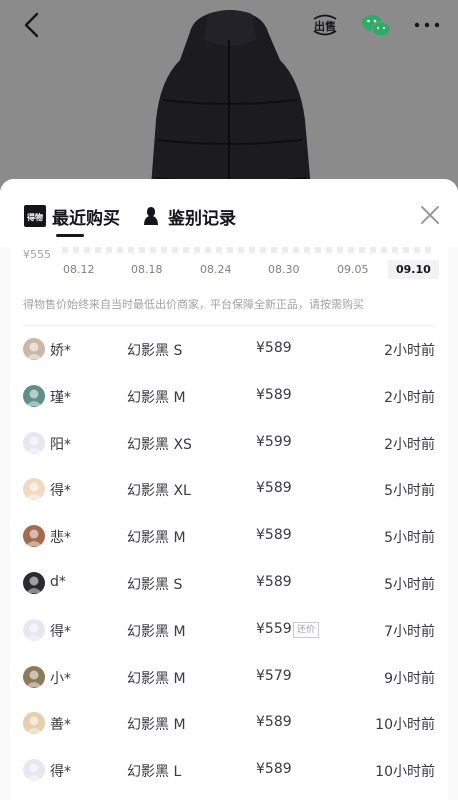 This screenshot has height=800, width=458. I want to click on sell-icon: 出售, so click(325, 25).